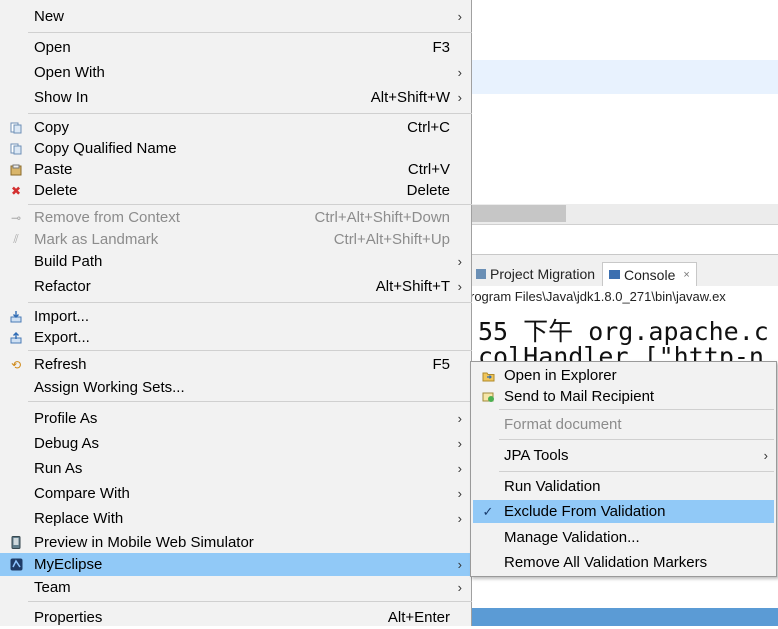  What do you see at coordinates (235, 239) in the screenshot?
I see `menu-item-mark-as-landmark: ⫽ Mark as Landmark Ctrl+Alt+Shift+Up` at bounding box center [235, 239].